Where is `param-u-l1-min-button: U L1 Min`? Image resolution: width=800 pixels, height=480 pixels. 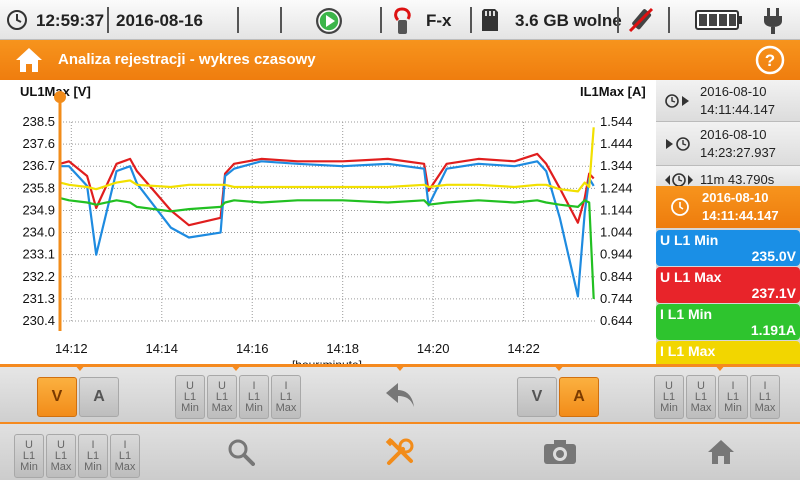
param-u-l1-min-button: U L1 Min is located at coordinates (29, 456).